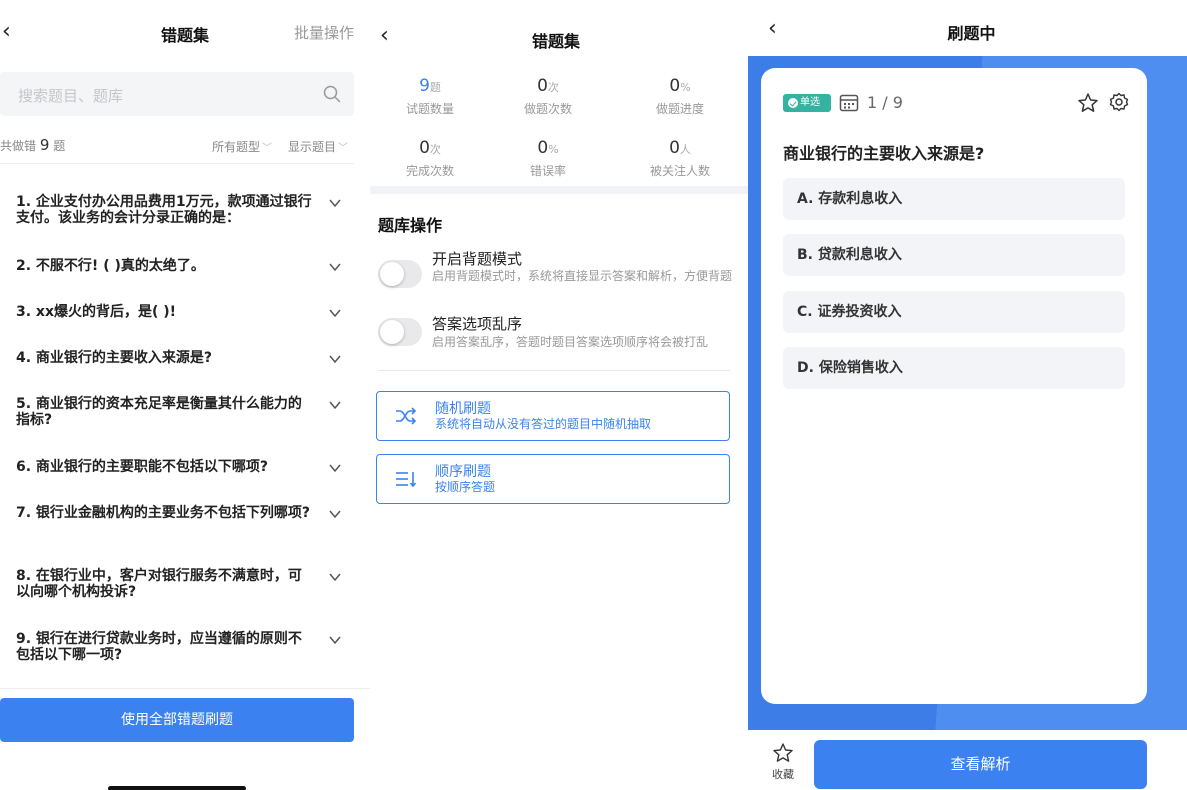 The image size is (1187, 790). I want to click on search-input: 搜索题目、题库, so click(177, 94).